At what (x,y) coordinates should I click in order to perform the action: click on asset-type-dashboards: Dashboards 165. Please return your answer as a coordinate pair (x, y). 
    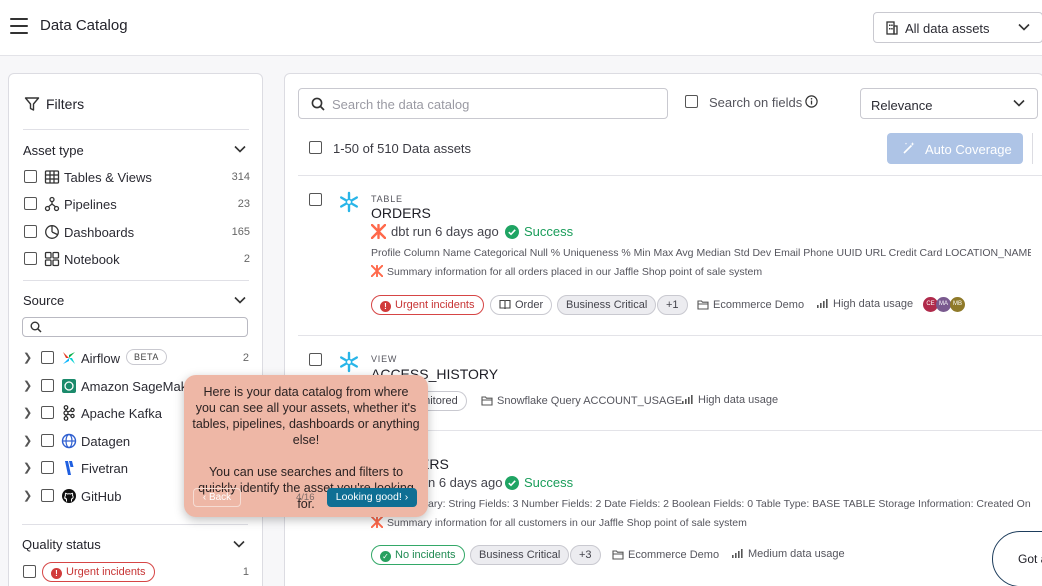
    Looking at the image, I should click on (137, 232).